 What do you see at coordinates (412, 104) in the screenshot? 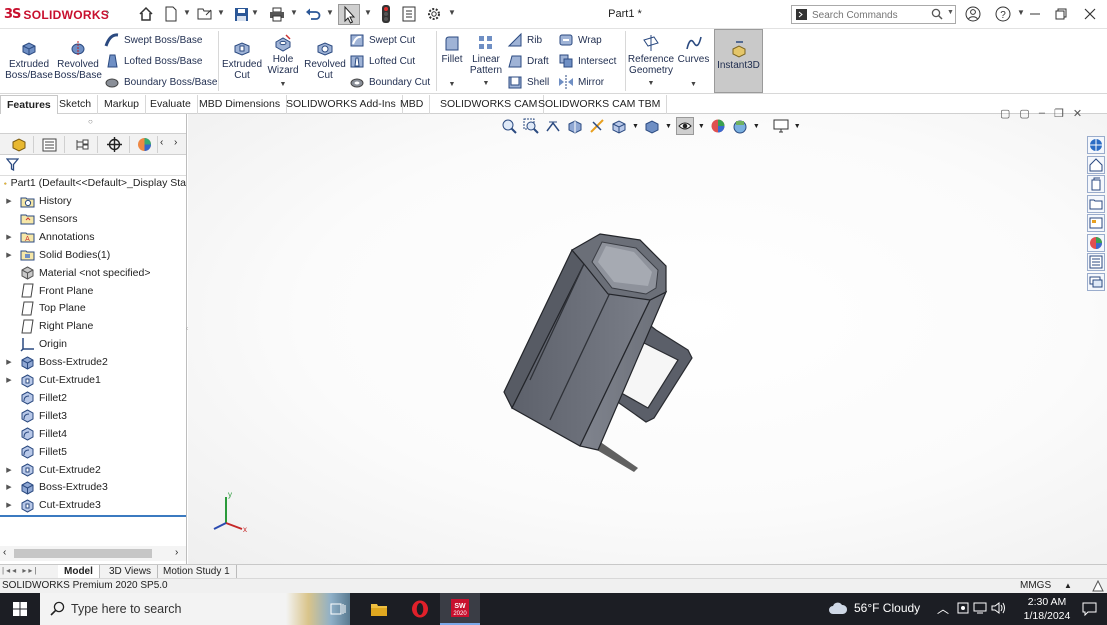
I see `tab-mbd: MBD` at bounding box center [412, 104].